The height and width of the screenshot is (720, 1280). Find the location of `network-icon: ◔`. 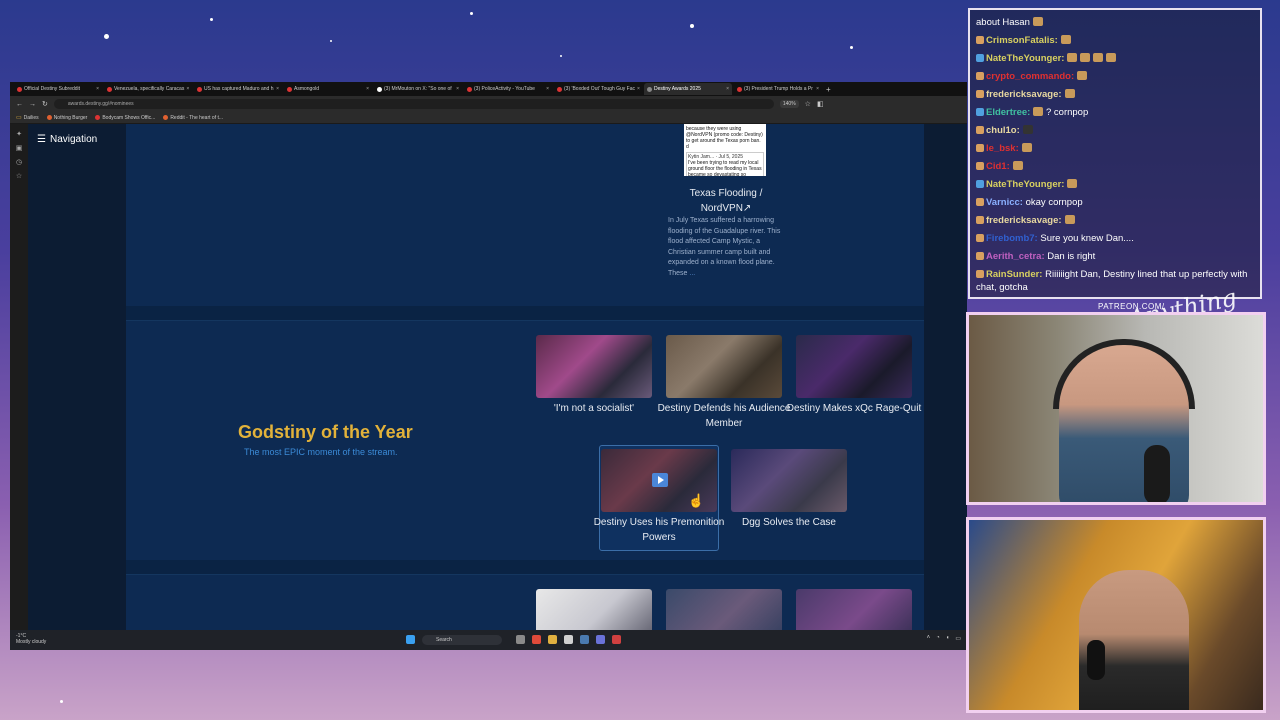

network-icon: ◔ is located at coordinates (938, 638).